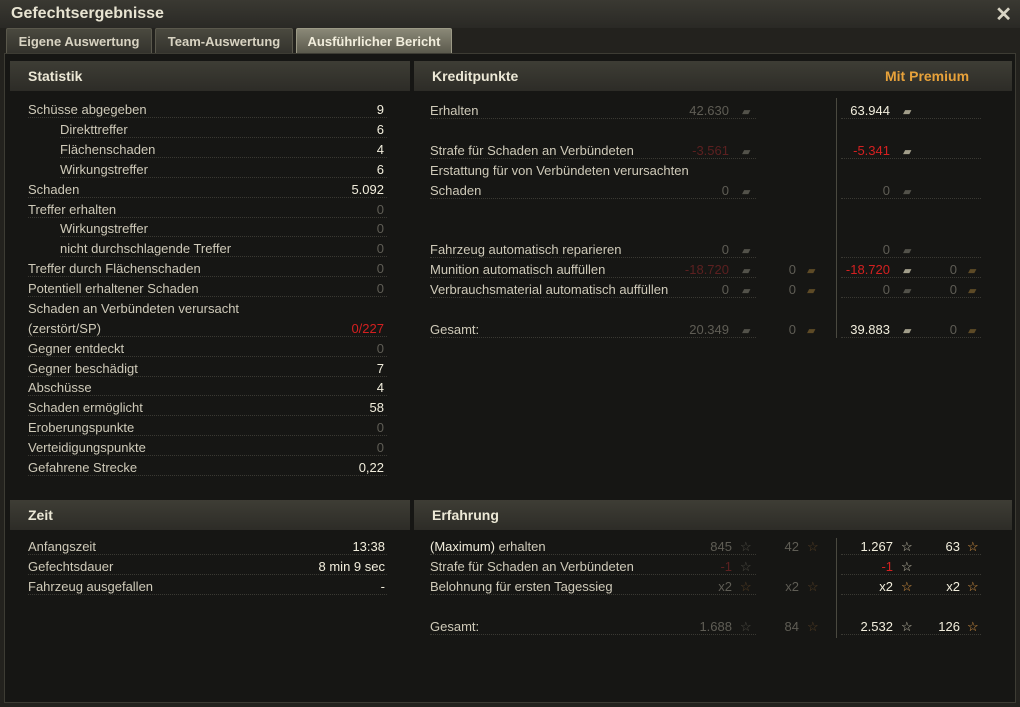 The image size is (1020, 707). I want to click on zeit-row-label: Gefechtsdauer, so click(71, 566).